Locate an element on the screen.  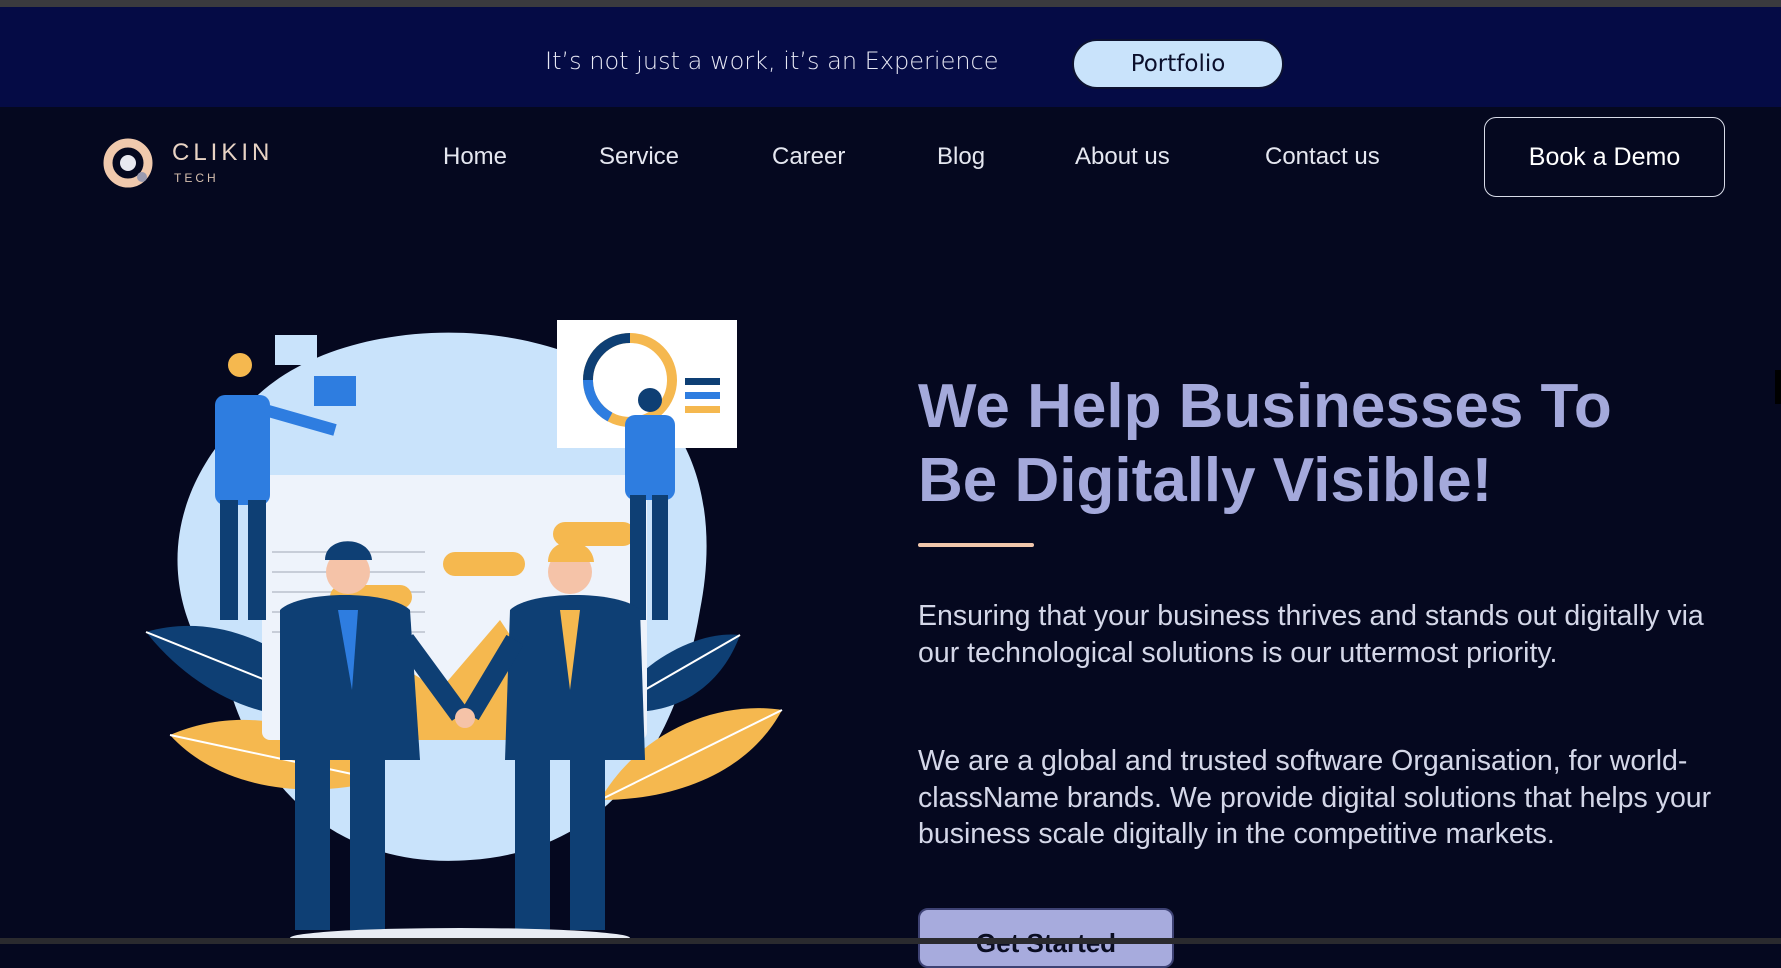
nav-career: Career is located at coordinates (808, 157).